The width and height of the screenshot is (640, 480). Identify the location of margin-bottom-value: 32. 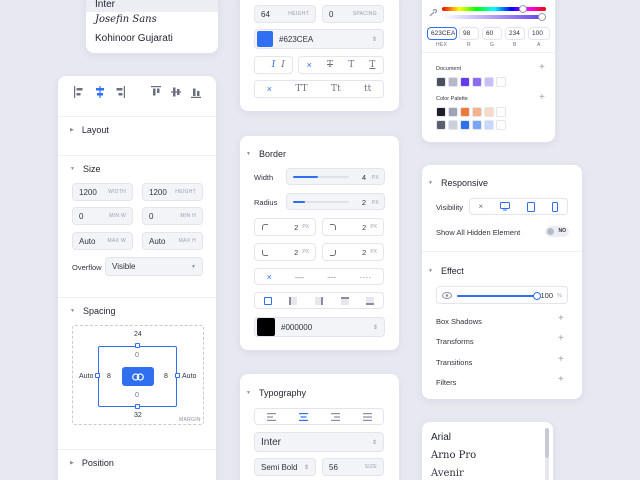
(138, 415).